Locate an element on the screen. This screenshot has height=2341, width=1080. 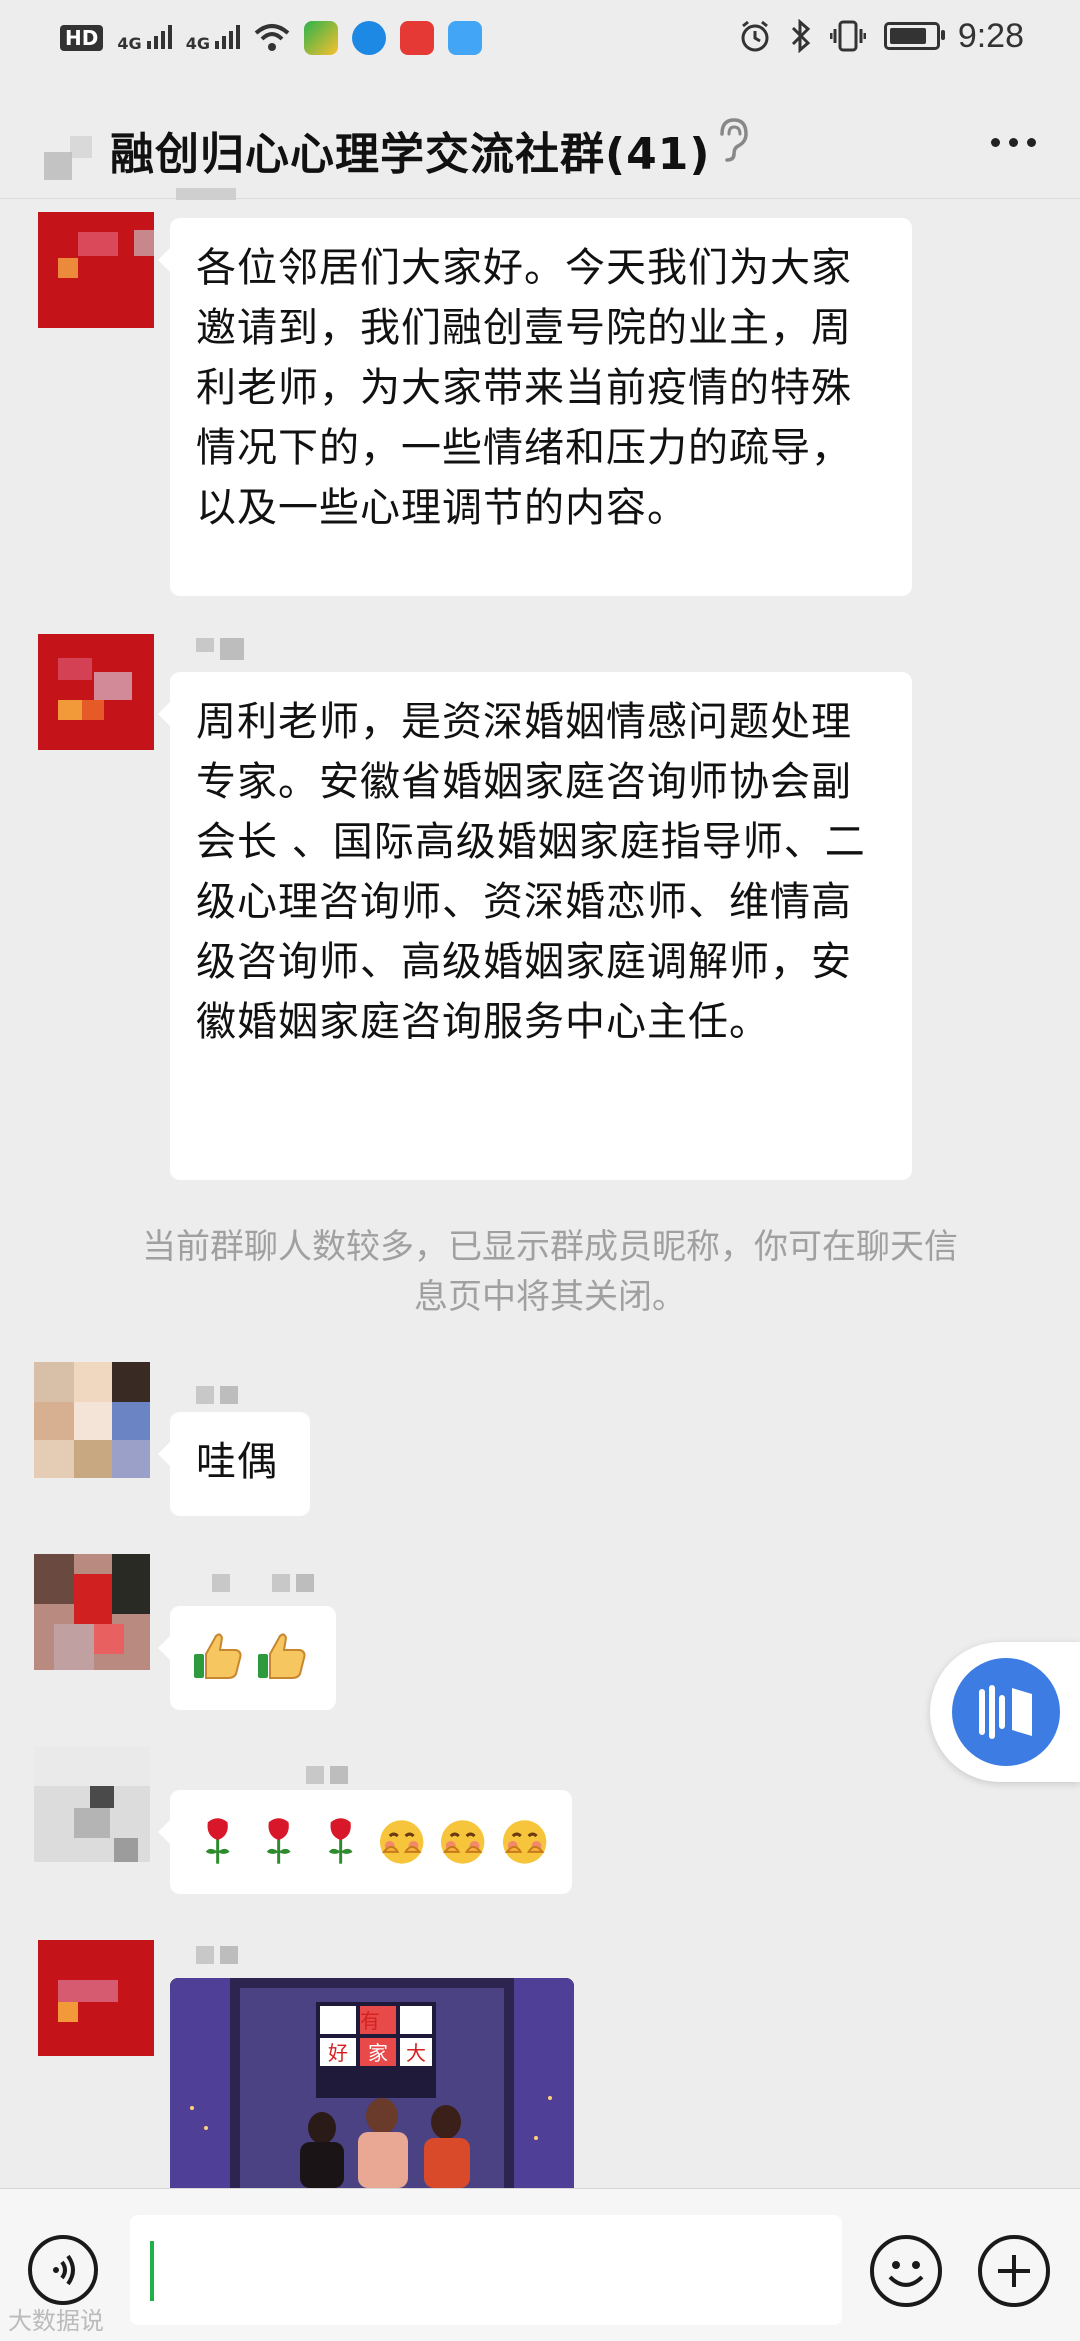
watermark: 大数据说 is located at coordinates (56, 2321).